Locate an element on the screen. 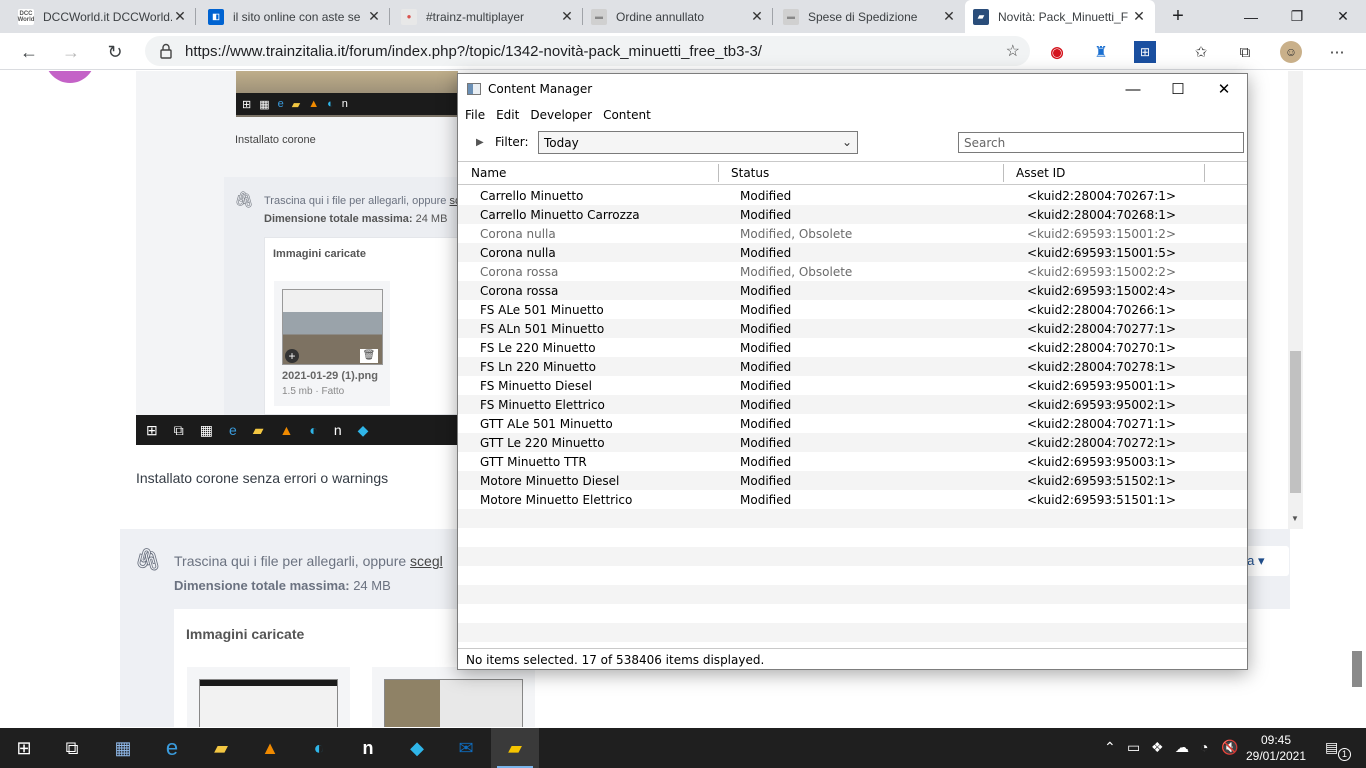 The image size is (1366, 768). battery-icon: ▭ is located at coordinates (1133, 747).